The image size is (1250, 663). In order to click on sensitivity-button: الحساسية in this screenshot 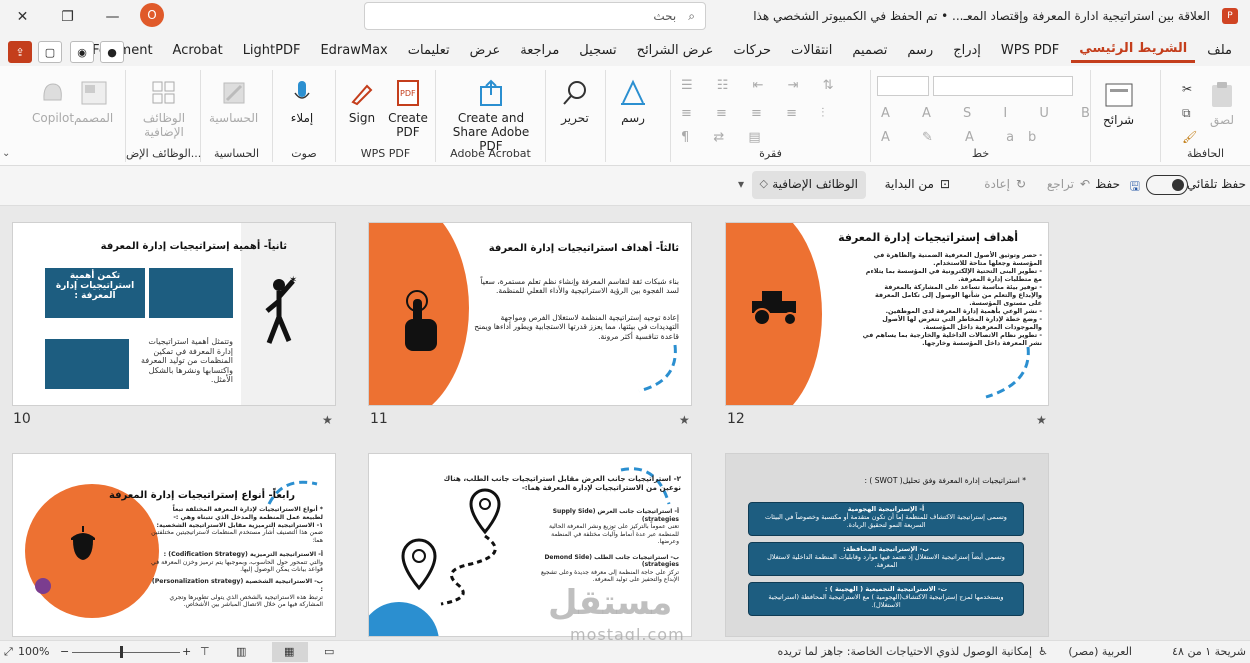, I will do `click(233, 101)`.